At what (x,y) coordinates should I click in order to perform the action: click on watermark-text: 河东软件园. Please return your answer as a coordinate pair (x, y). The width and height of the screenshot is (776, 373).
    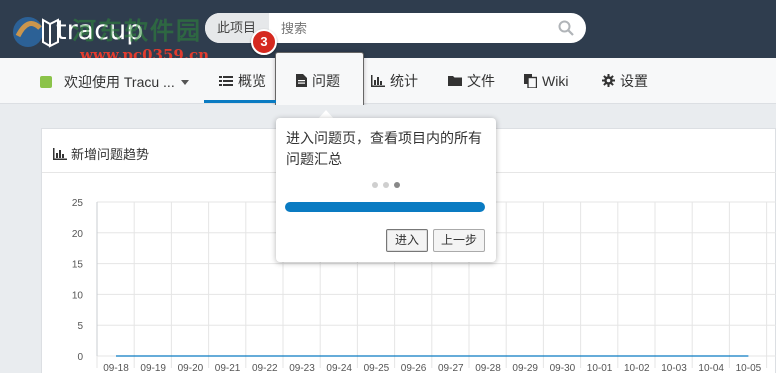
    Looking at the image, I should click on (137, 30).